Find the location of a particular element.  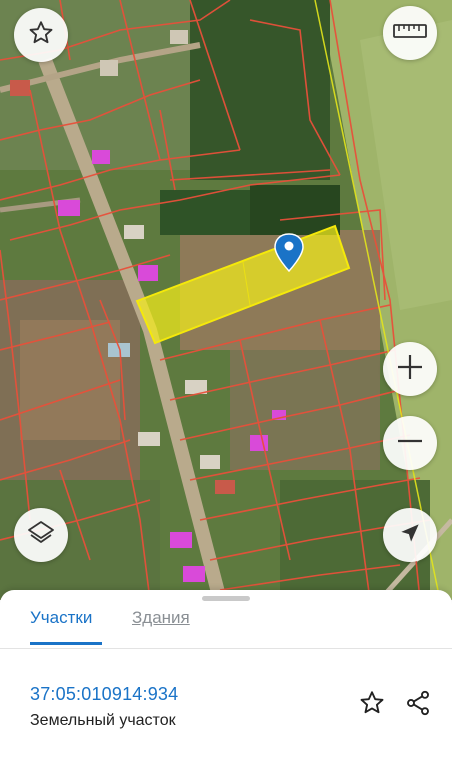

active-tab-indicator is located at coordinates (66, 643).